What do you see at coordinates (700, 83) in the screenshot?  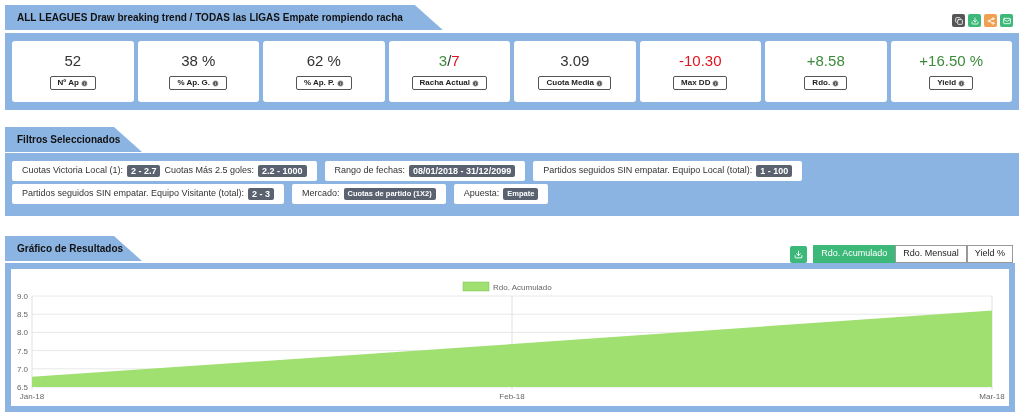 I see `stat-label: Max DD` at bounding box center [700, 83].